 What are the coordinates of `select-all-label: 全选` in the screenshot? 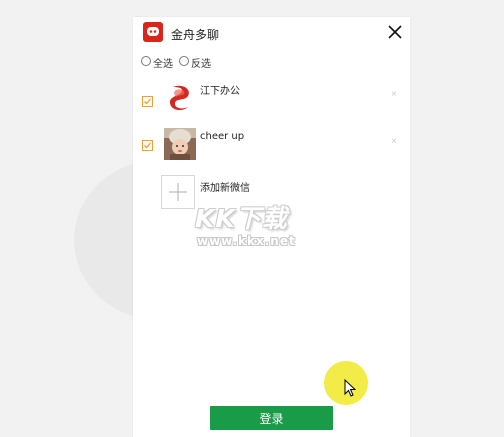 It's located at (163, 64).